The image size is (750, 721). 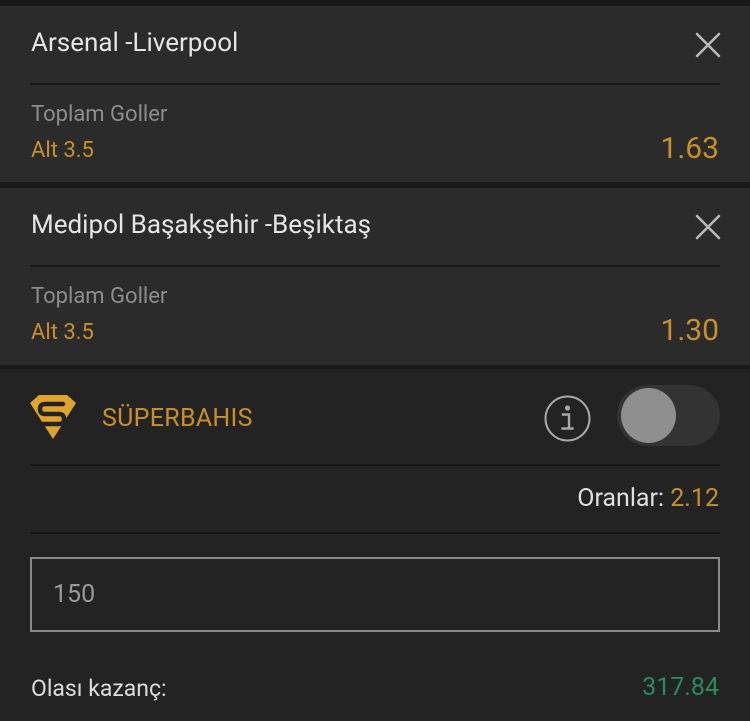 I want to click on match-title: Arsenal -Liverpool, so click(x=135, y=43).